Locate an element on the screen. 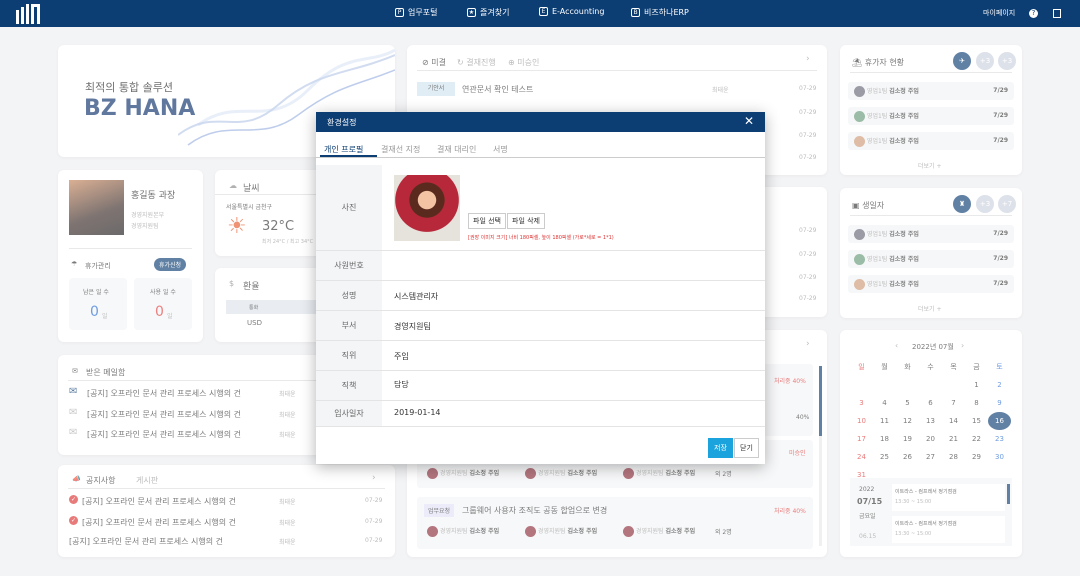  nav-favorites: ★ 즐겨찾기 is located at coordinates (488, 12).